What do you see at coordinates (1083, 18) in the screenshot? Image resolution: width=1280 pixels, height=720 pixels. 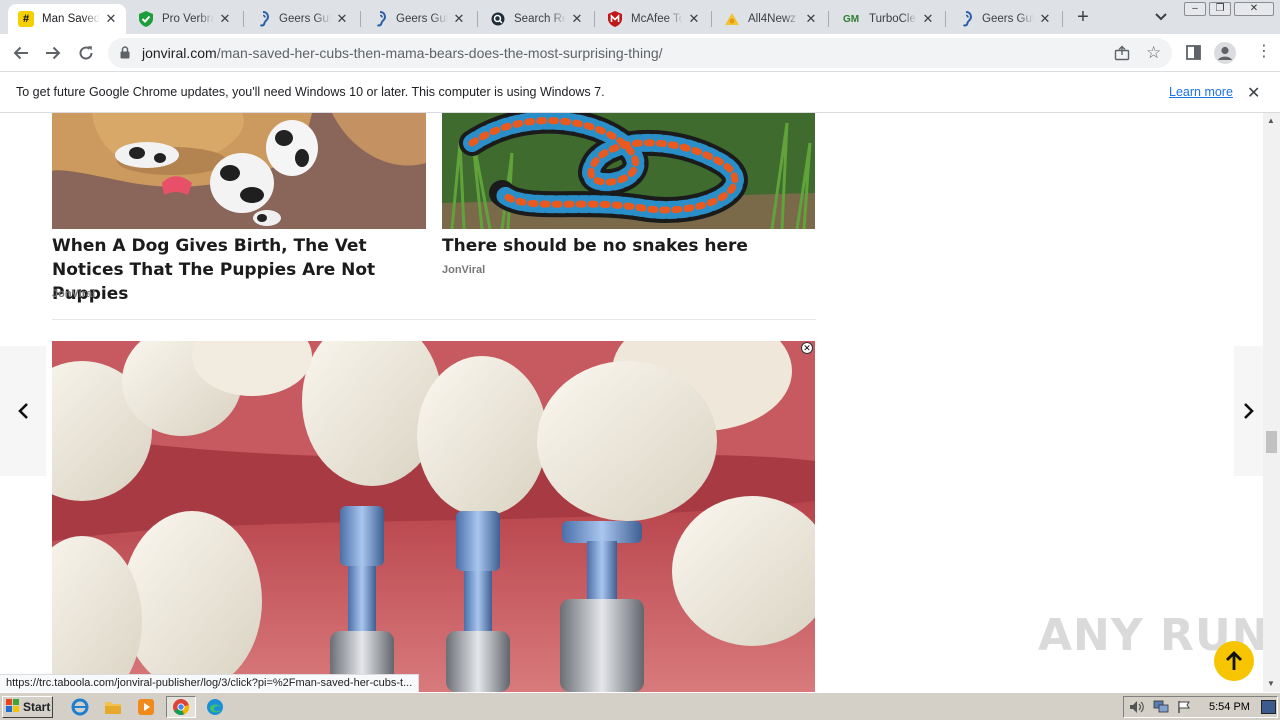 I see `new-tab-icon: +` at bounding box center [1083, 18].